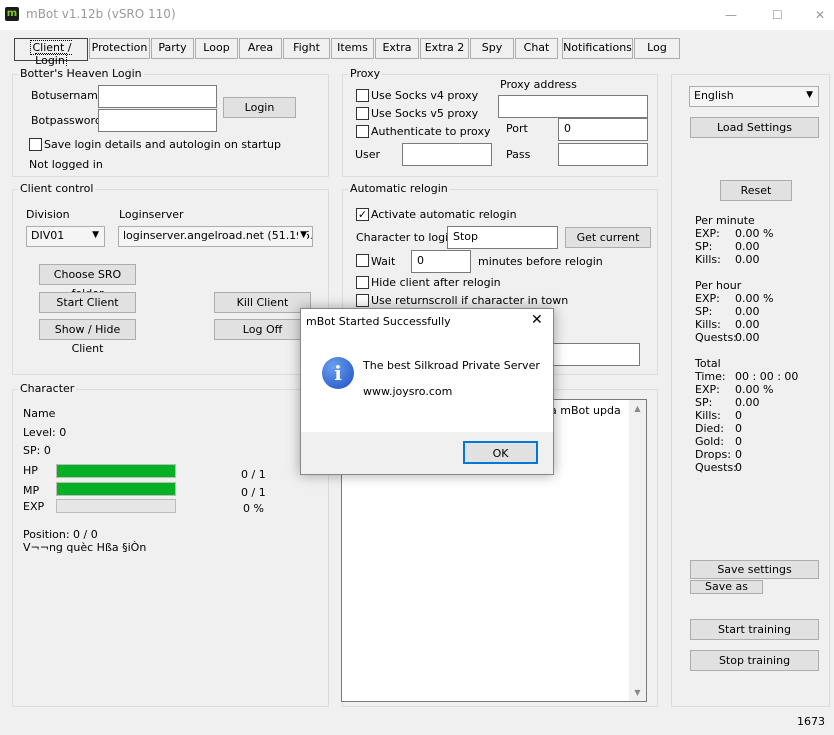  Describe the element at coordinates (87, 302) in the screenshot. I see `start-client-button: Start Client` at that location.